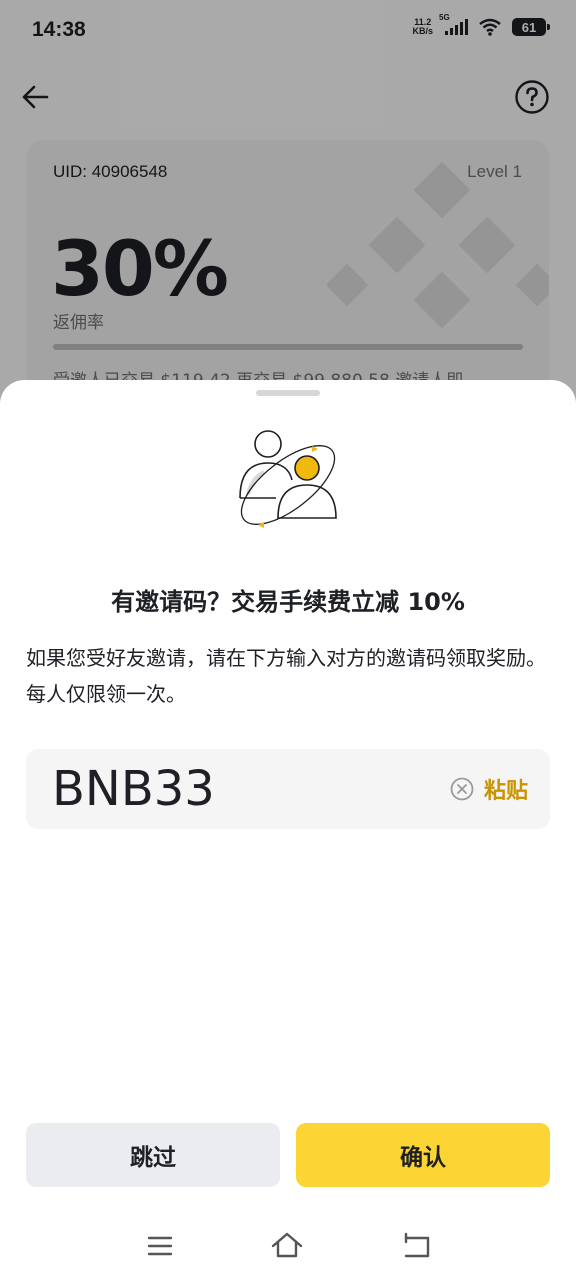 The width and height of the screenshot is (576, 1280). What do you see at coordinates (286, 676) in the screenshot?
I see `sheet-description: 如果您受好友邀请，请在下方输入对方的邀请码领取奖励。每人仅限领一次。` at bounding box center [286, 676].